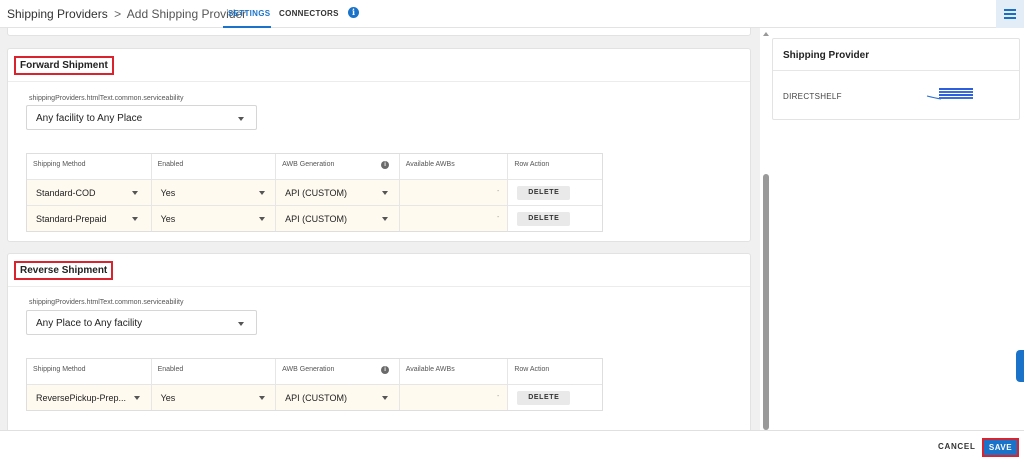 The image size is (1024, 461). I want to click on scroll-up-arrow-icon, so click(766, 34).